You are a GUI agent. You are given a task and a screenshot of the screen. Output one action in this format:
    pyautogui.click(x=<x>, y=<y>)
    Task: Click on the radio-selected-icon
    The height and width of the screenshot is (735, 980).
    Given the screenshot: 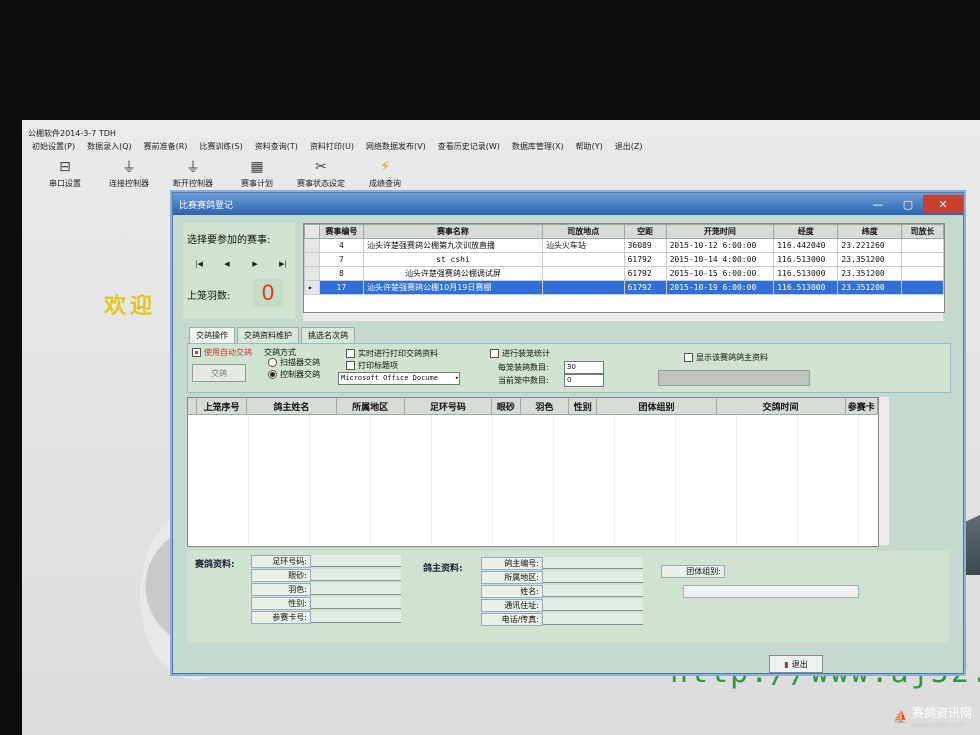 What is the action you would take?
    pyautogui.click(x=272, y=374)
    